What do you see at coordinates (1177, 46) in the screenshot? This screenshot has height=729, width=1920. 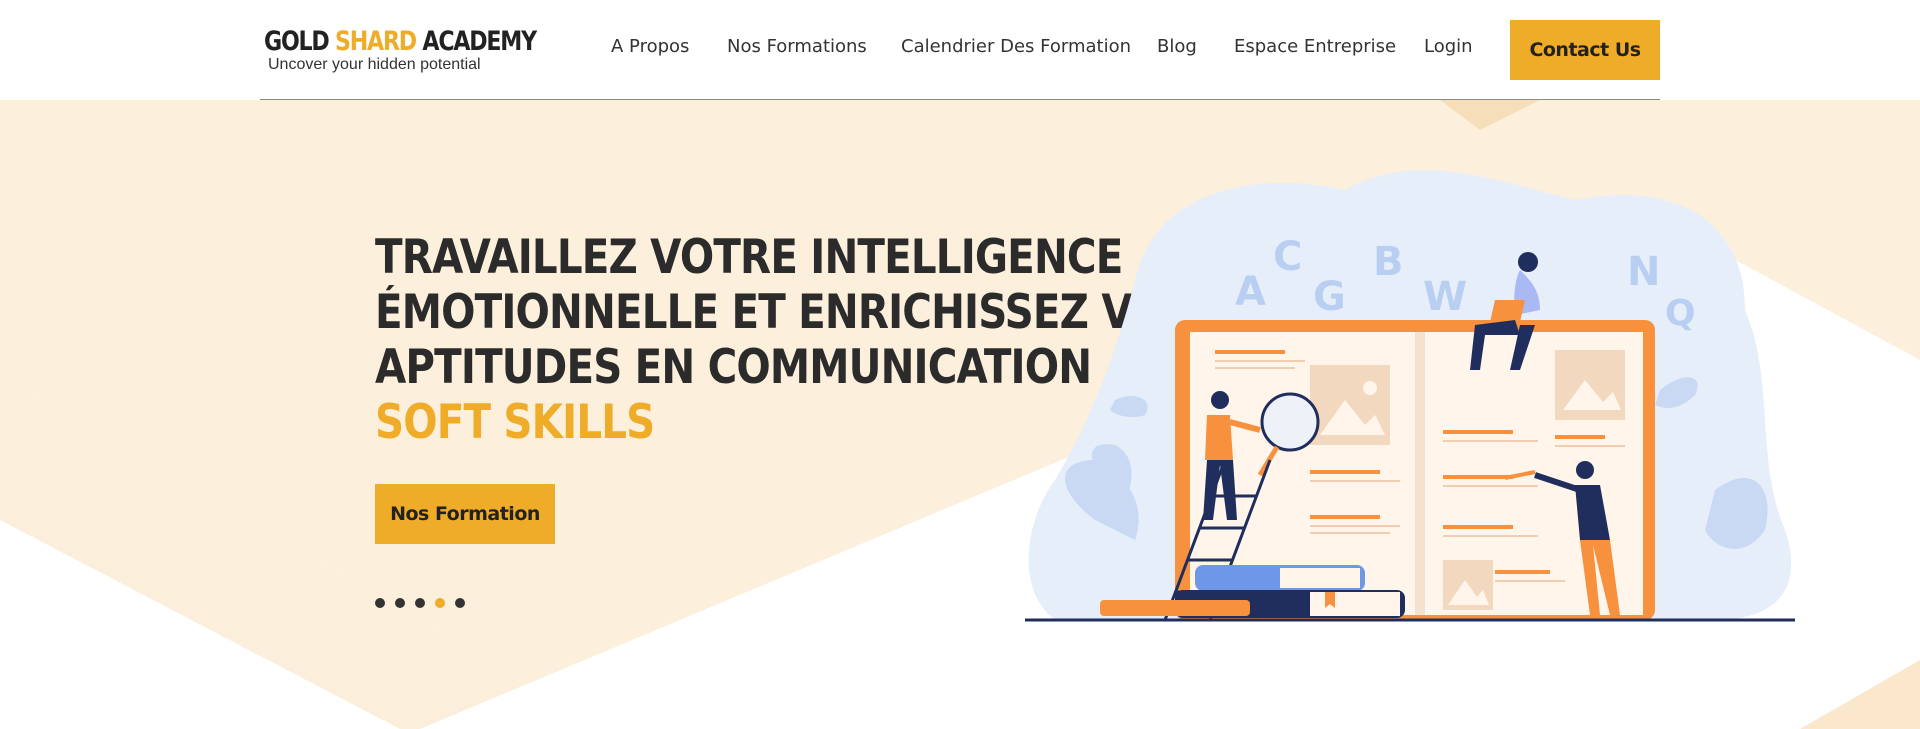 I see `nav-item-blog: Blog` at bounding box center [1177, 46].